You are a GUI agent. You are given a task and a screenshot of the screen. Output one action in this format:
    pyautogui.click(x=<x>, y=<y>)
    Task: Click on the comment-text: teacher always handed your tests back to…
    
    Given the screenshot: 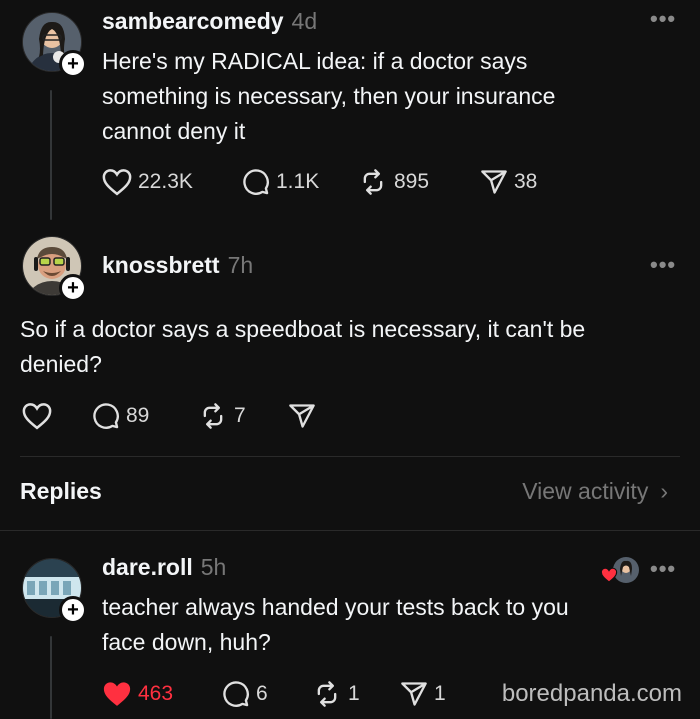 What is the action you would take?
    pyautogui.click(x=335, y=625)
    